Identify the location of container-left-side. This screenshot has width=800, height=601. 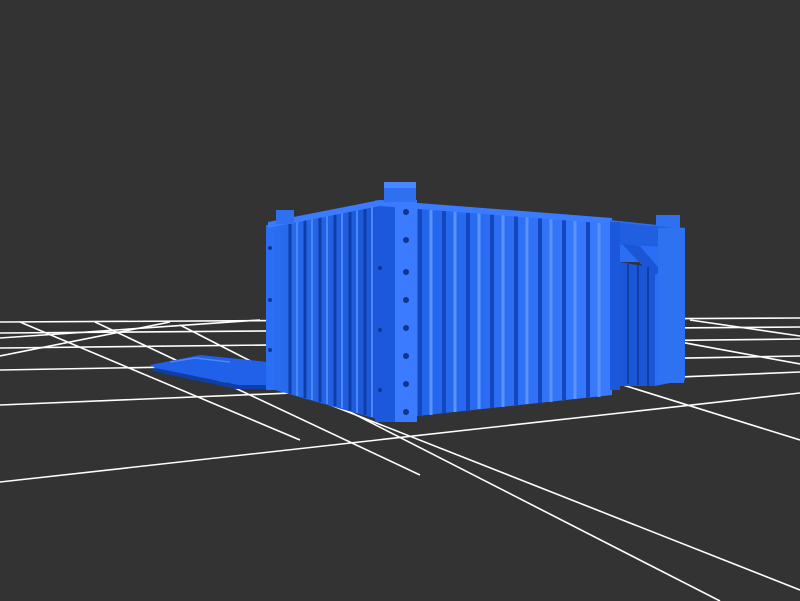
(323, 311).